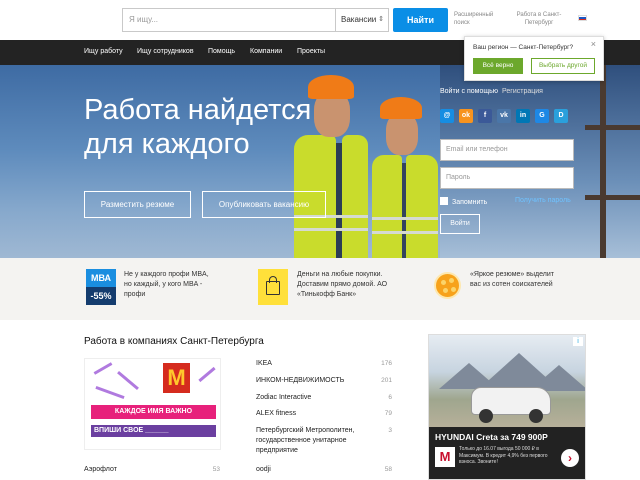 This screenshot has height=480, width=640. I want to click on promo-line: Не у каждого профи MBA,, so click(166, 274).